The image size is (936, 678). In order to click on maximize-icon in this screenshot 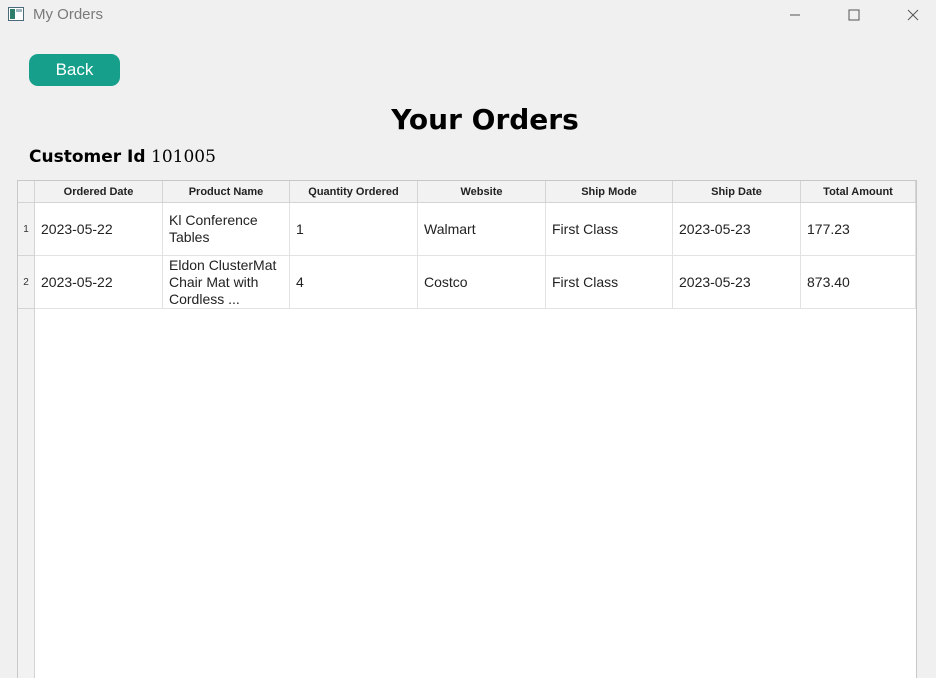, I will do `click(854, 15)`.